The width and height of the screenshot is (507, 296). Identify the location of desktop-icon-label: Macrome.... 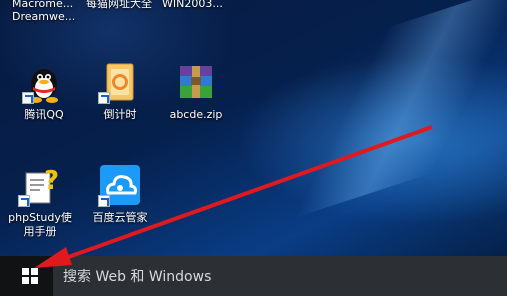
(43, 5).